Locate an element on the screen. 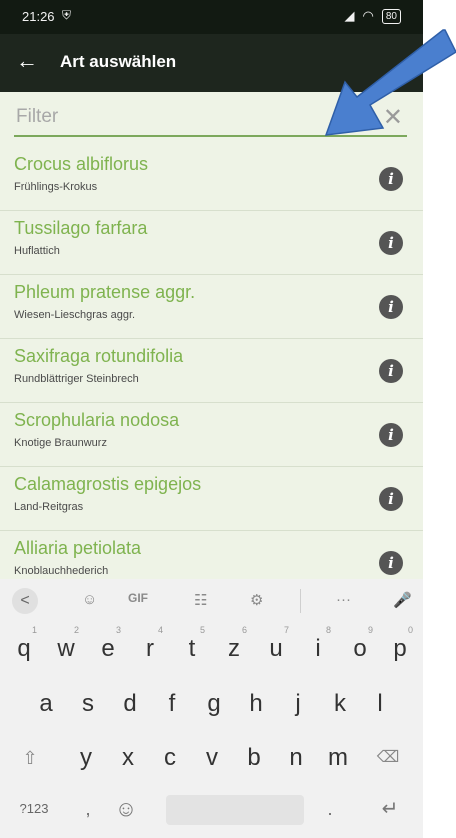 This screenshot has width=456, height=838. page-title: Art auswählen is located at coordinates (118, 61).